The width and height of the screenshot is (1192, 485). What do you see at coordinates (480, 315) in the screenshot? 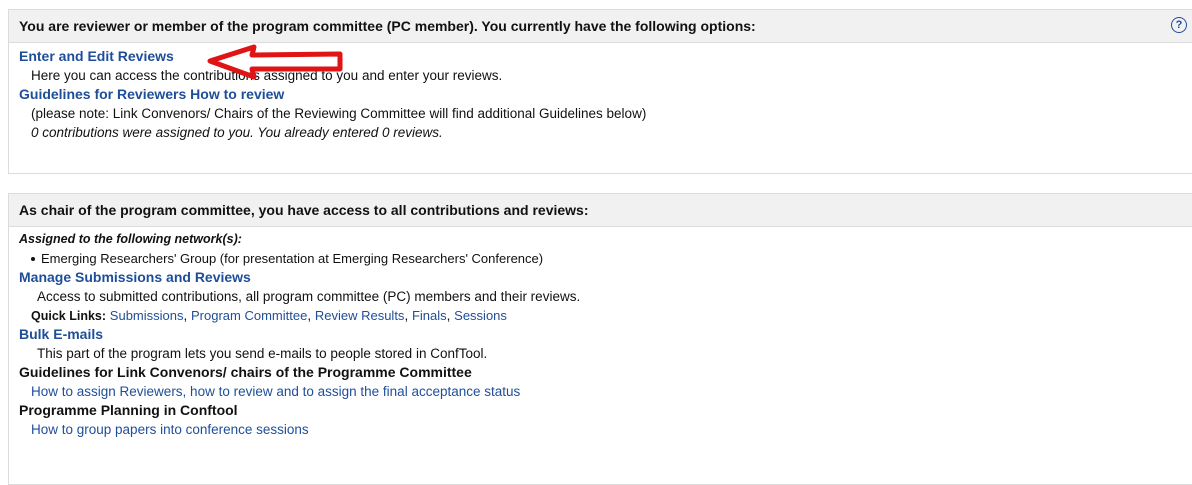
I see `quick-link-sessions: Sessions` at bounding box center [480, 315].